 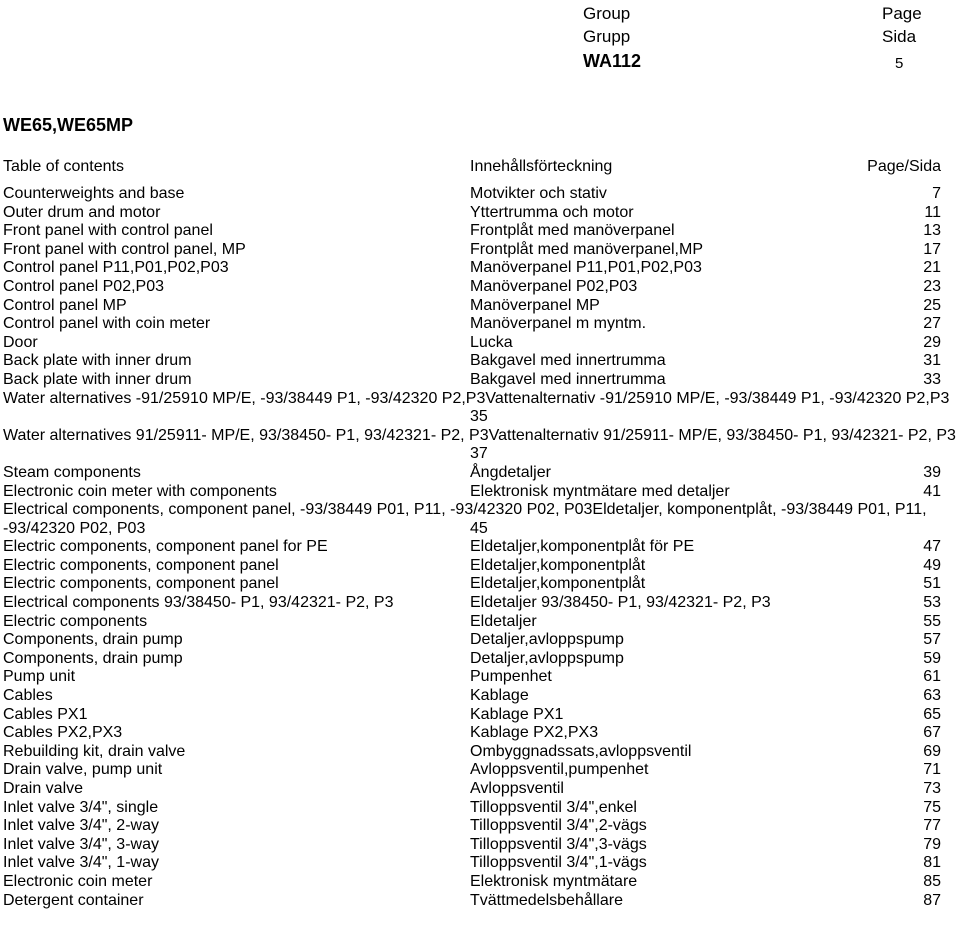 What do you see at coordinates (554, 881) in the screenshot?
I see `toc-entry-title-sv: Elektronisk myntmätare` at bounding box center [554, 881].